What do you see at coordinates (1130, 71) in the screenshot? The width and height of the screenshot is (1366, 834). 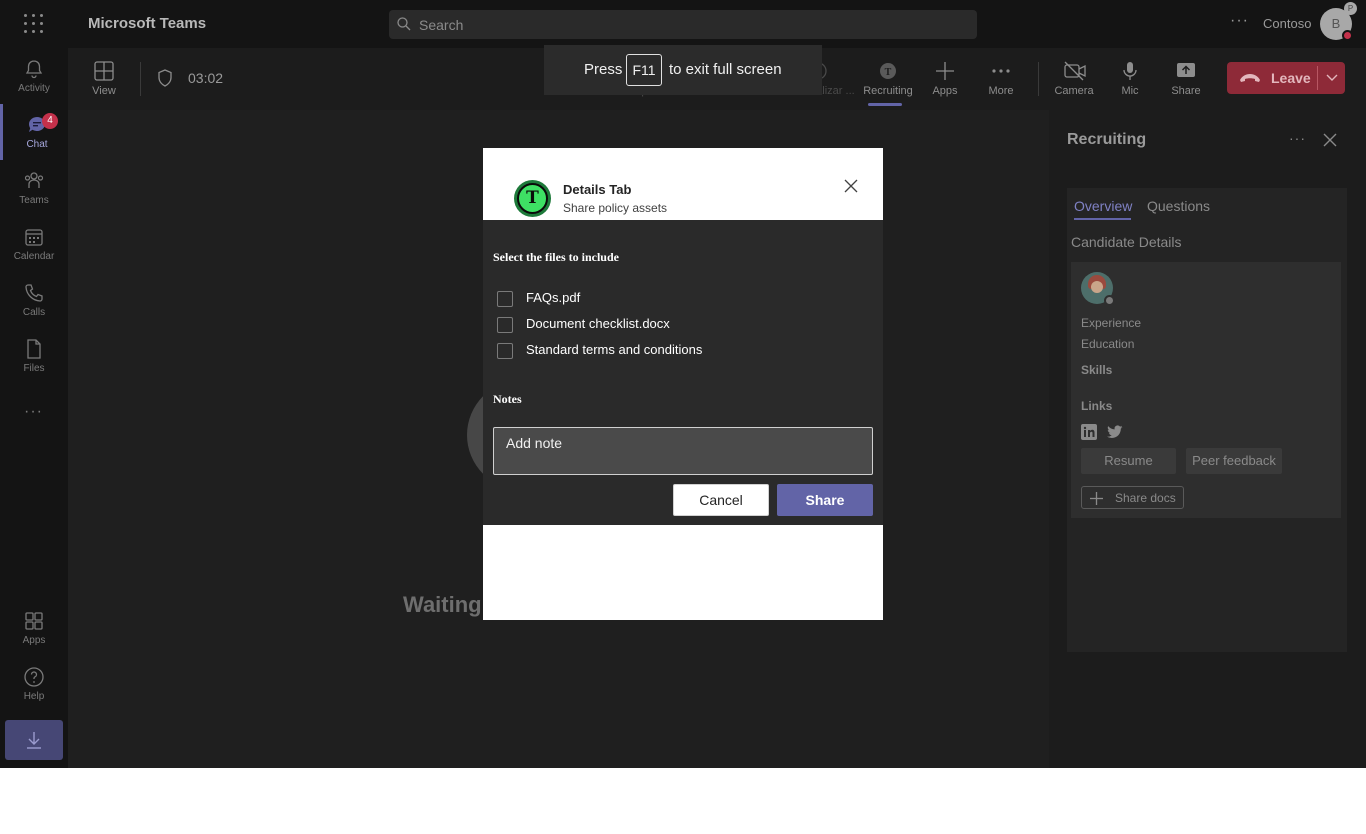 I see `microphone-icon` at bounding box center [1130, 71].